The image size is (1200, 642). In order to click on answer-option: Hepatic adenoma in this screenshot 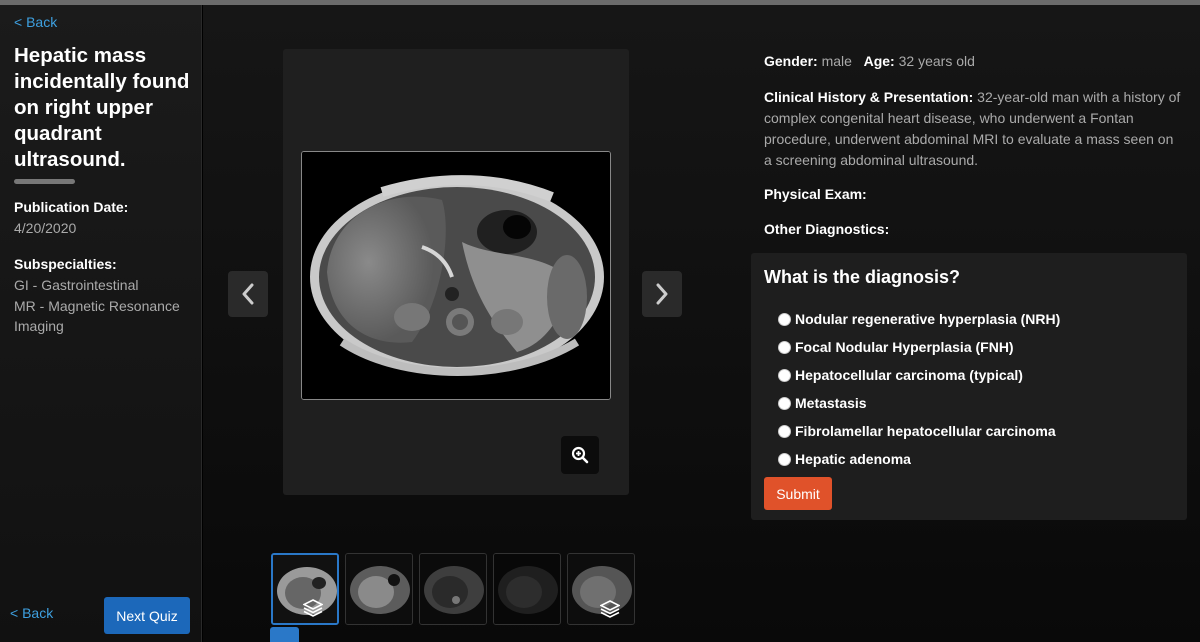, I will do `click(919, 459)`.